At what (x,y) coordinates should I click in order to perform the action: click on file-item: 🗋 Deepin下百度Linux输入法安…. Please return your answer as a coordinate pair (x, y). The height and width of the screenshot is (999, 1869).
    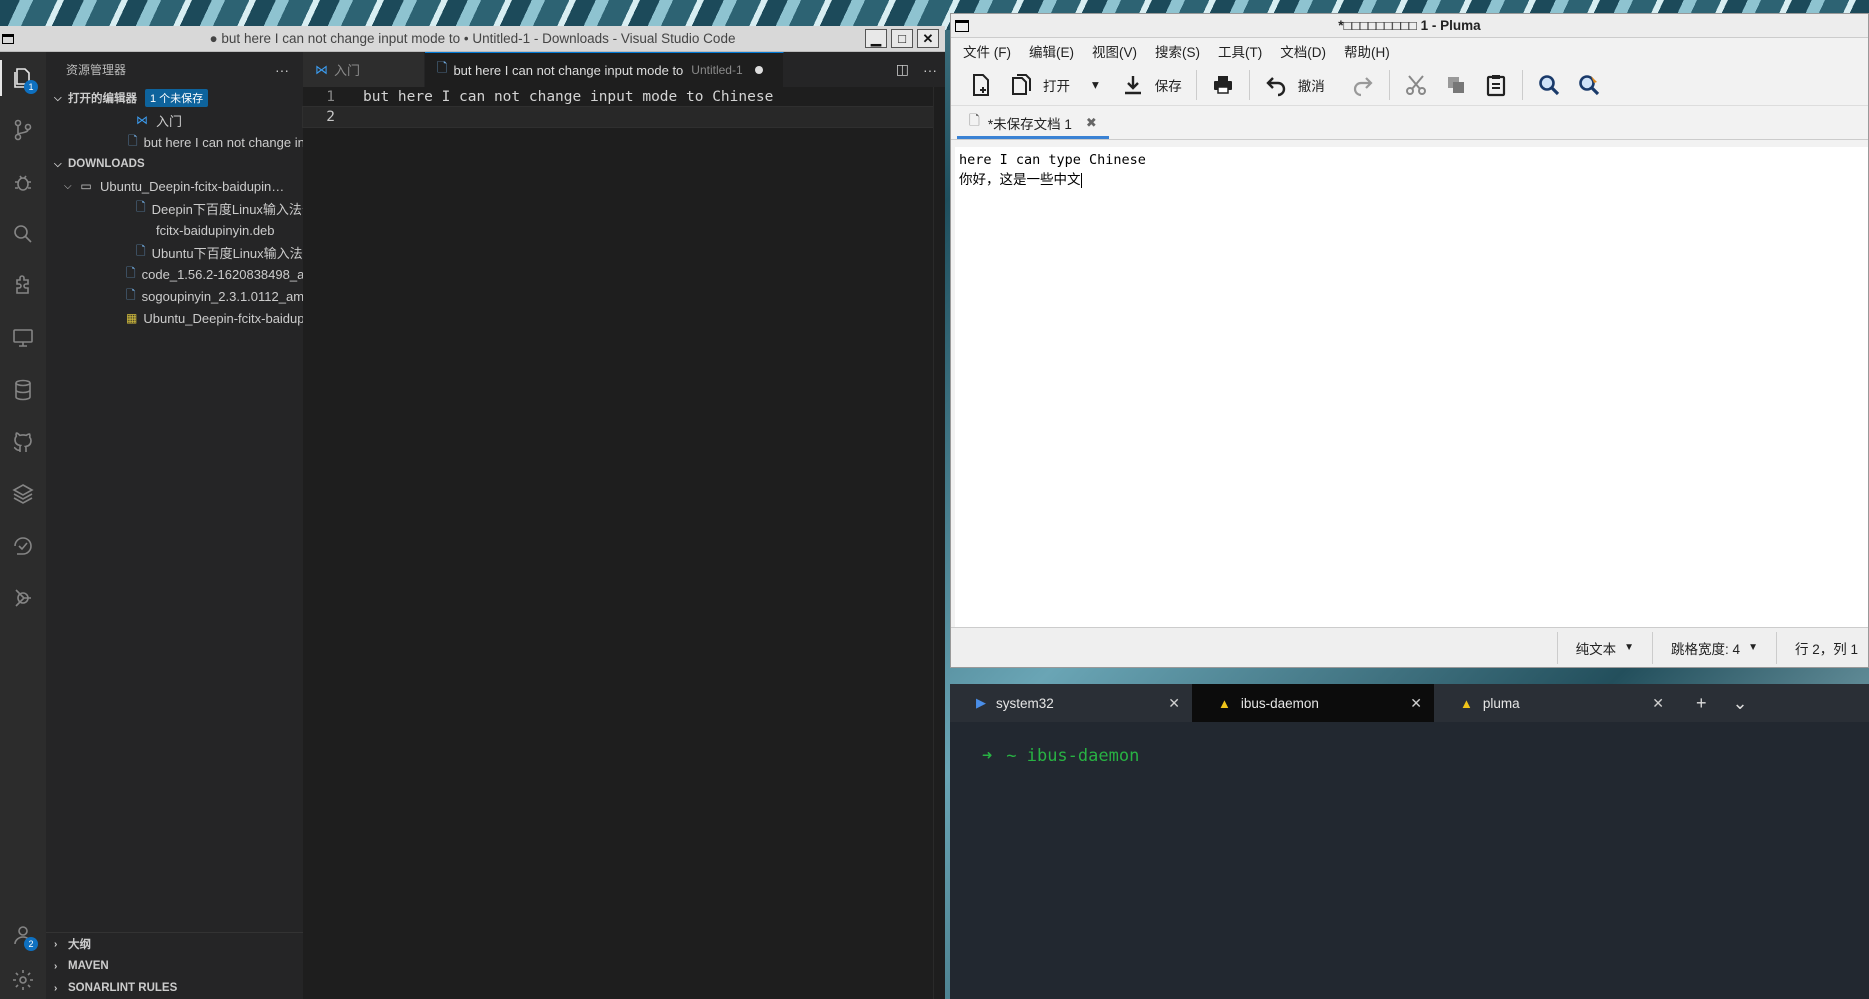
    Looking at the image, I should click on (174, 208).